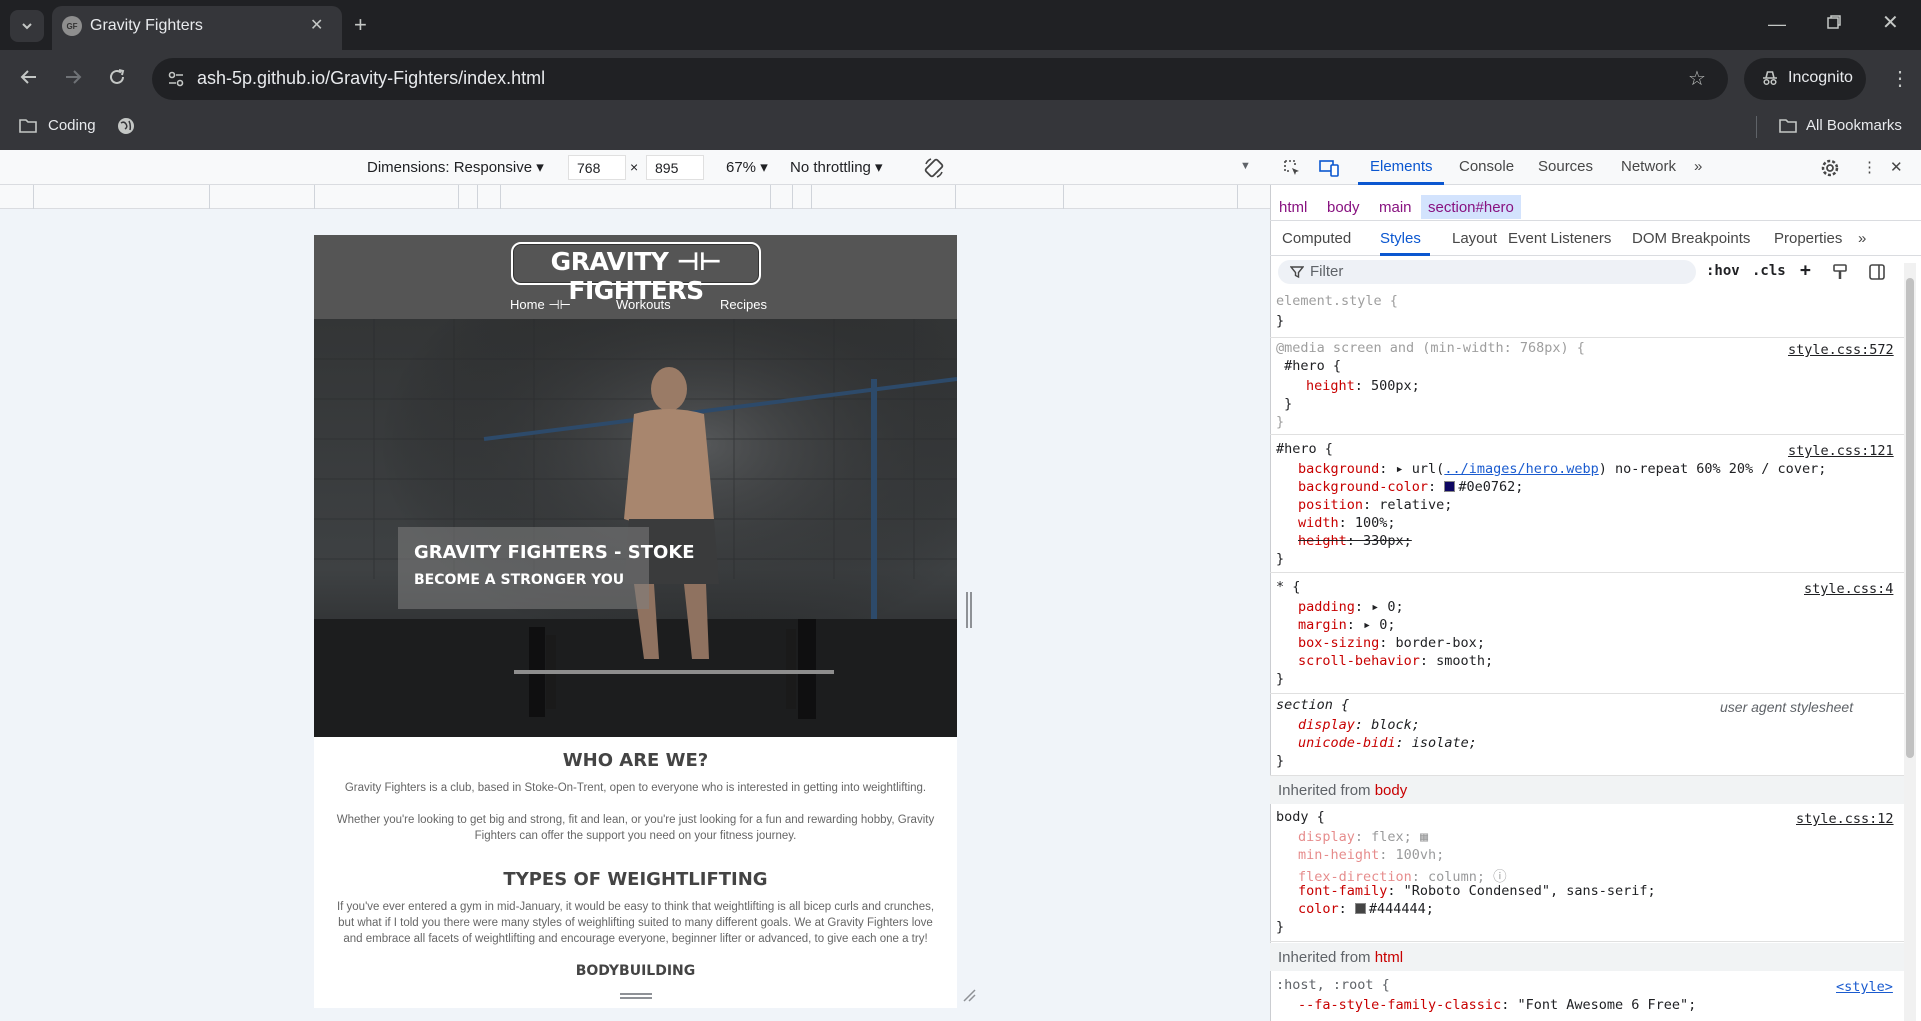  What do you see at coordinates (1375, 505) in the screenshot?
I see `decl-position: position: relative;` at bounding box center [1375, 505].